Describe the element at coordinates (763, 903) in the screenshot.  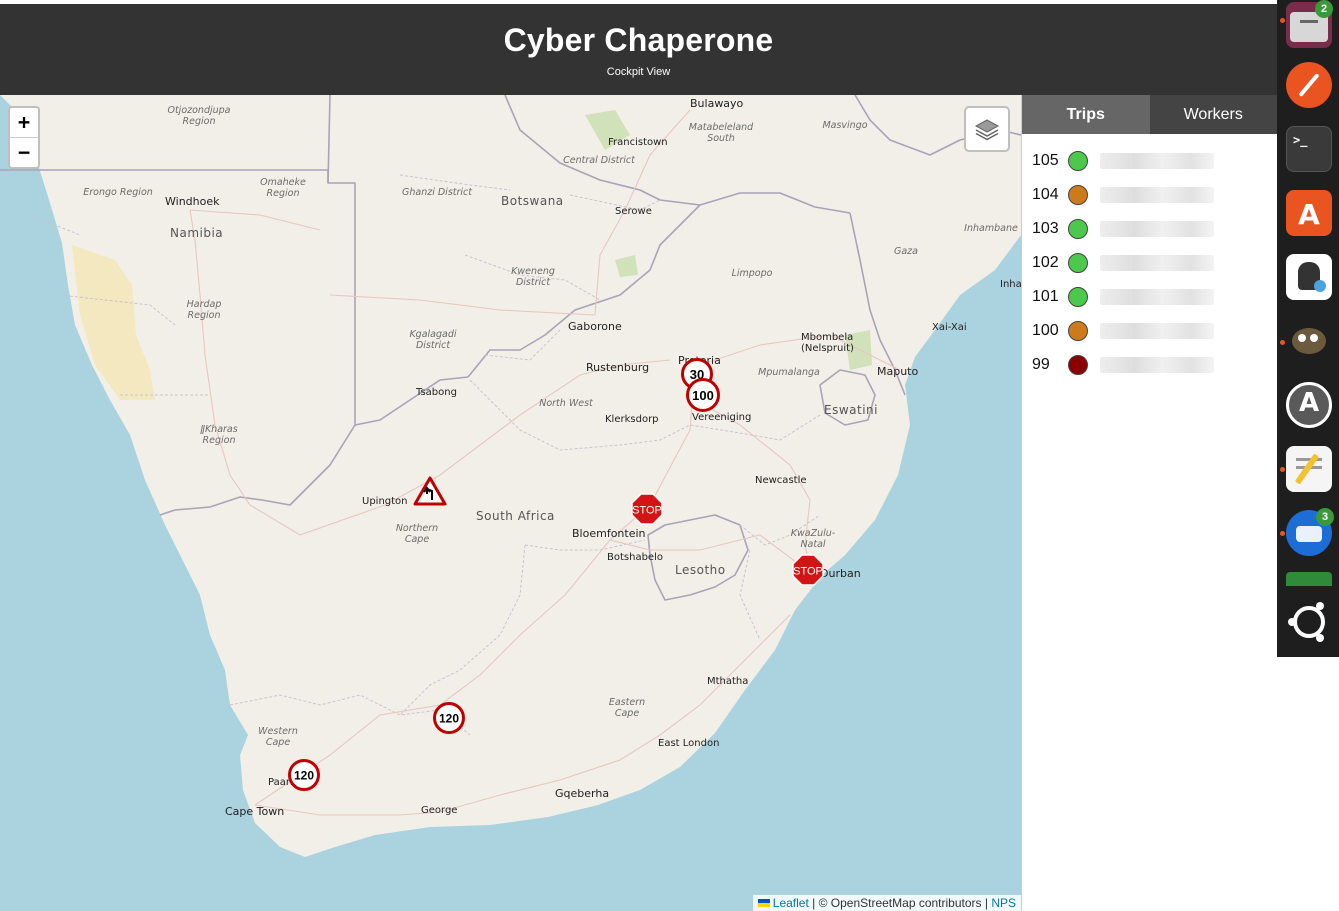
I see `ukraine-flag-icon` at that location.